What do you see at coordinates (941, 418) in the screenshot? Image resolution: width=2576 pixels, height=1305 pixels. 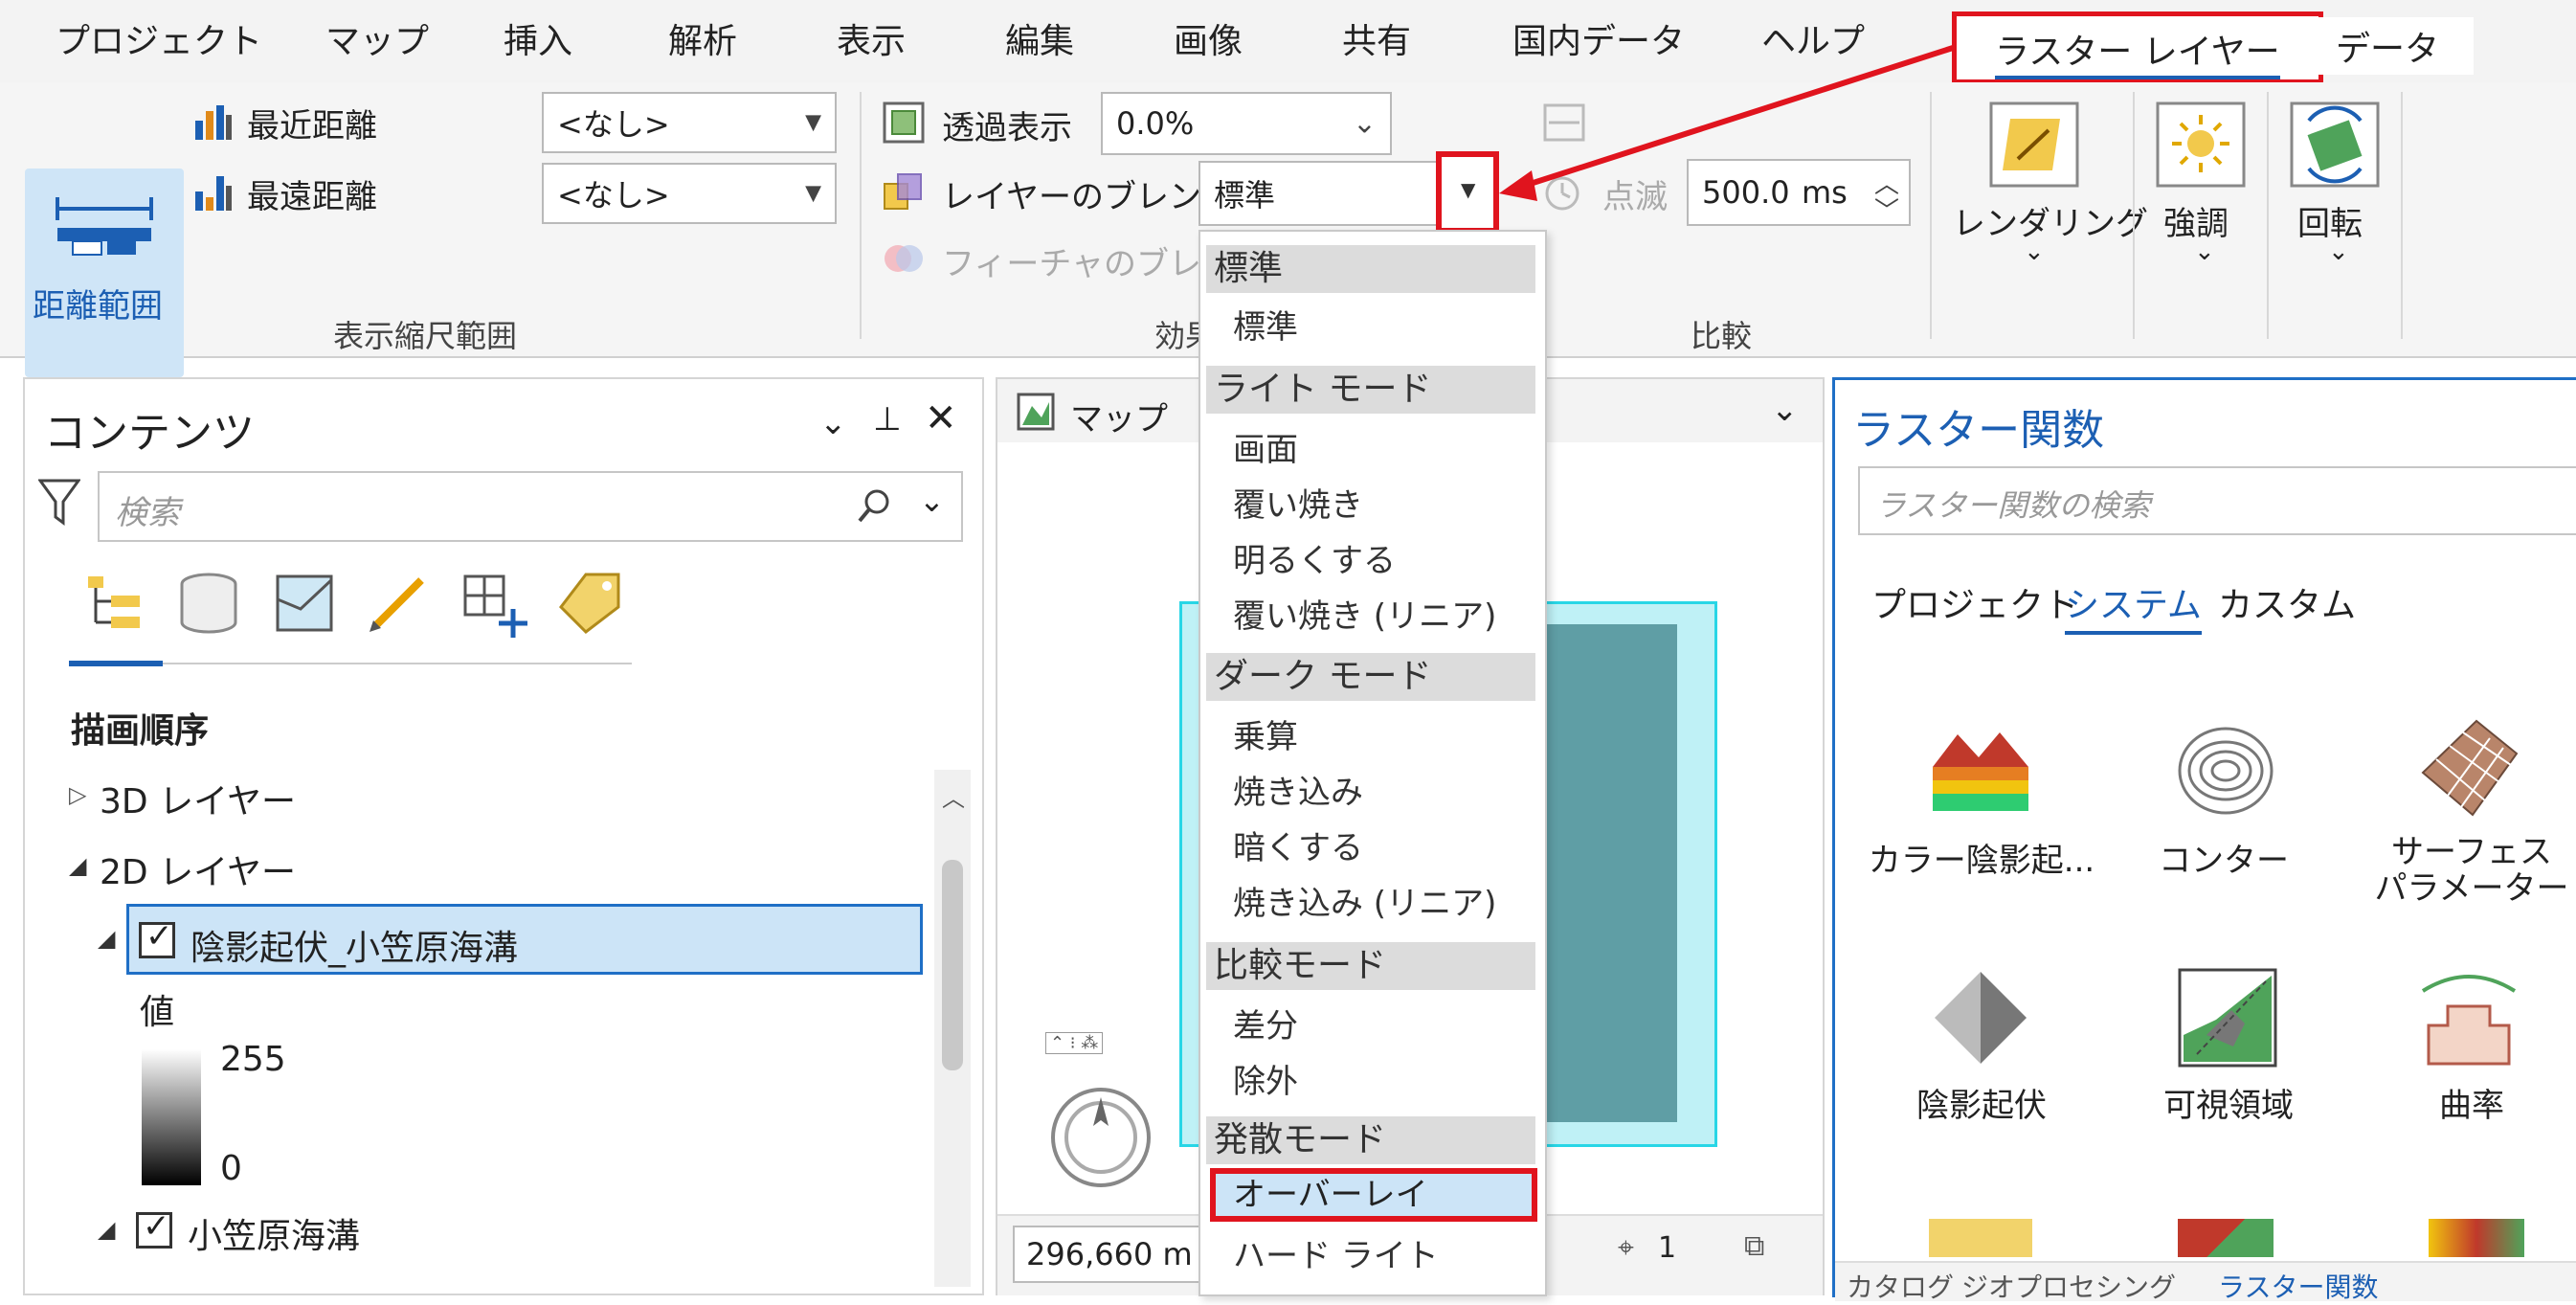 I see `close-icon: ✕` at bounding box center [941, 418].